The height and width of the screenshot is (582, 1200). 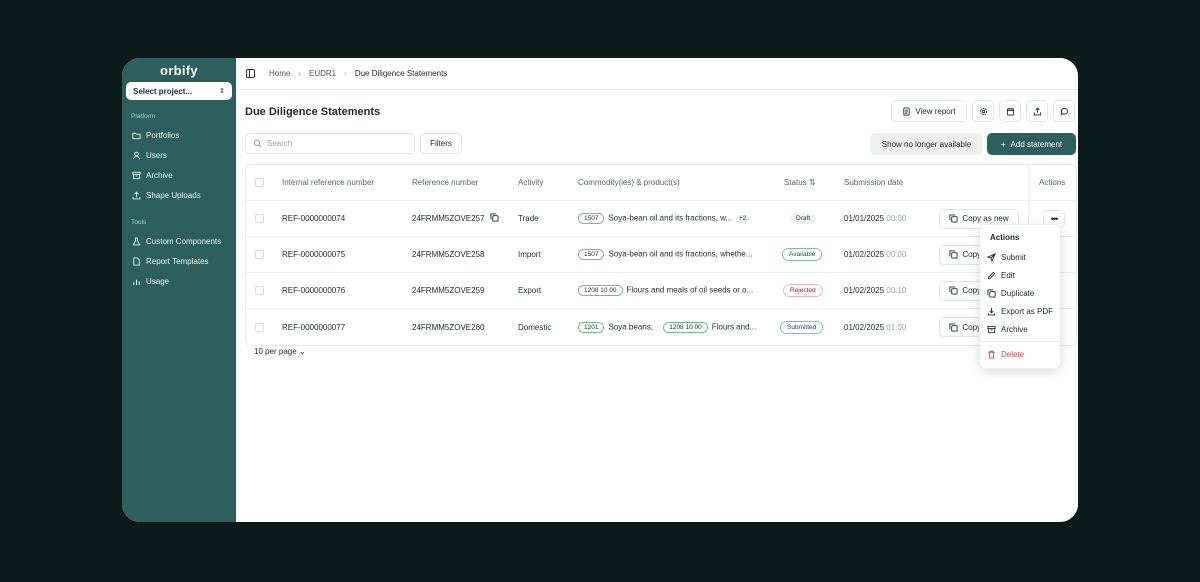 I want to click on sidebar-item-usage: Usage, so click(x=179, y=281).